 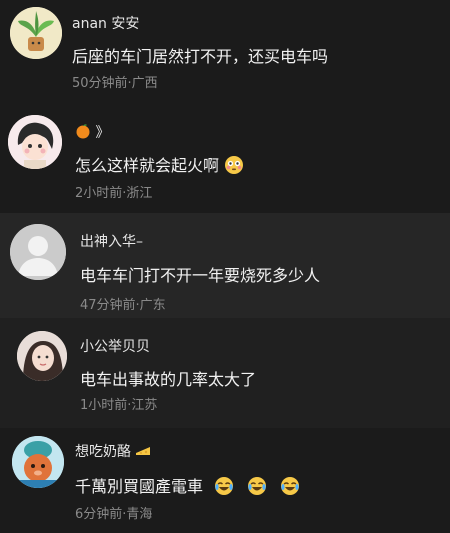 I want to click on comment-text: 千萬別買國產電車, so click(x=187, y=486).